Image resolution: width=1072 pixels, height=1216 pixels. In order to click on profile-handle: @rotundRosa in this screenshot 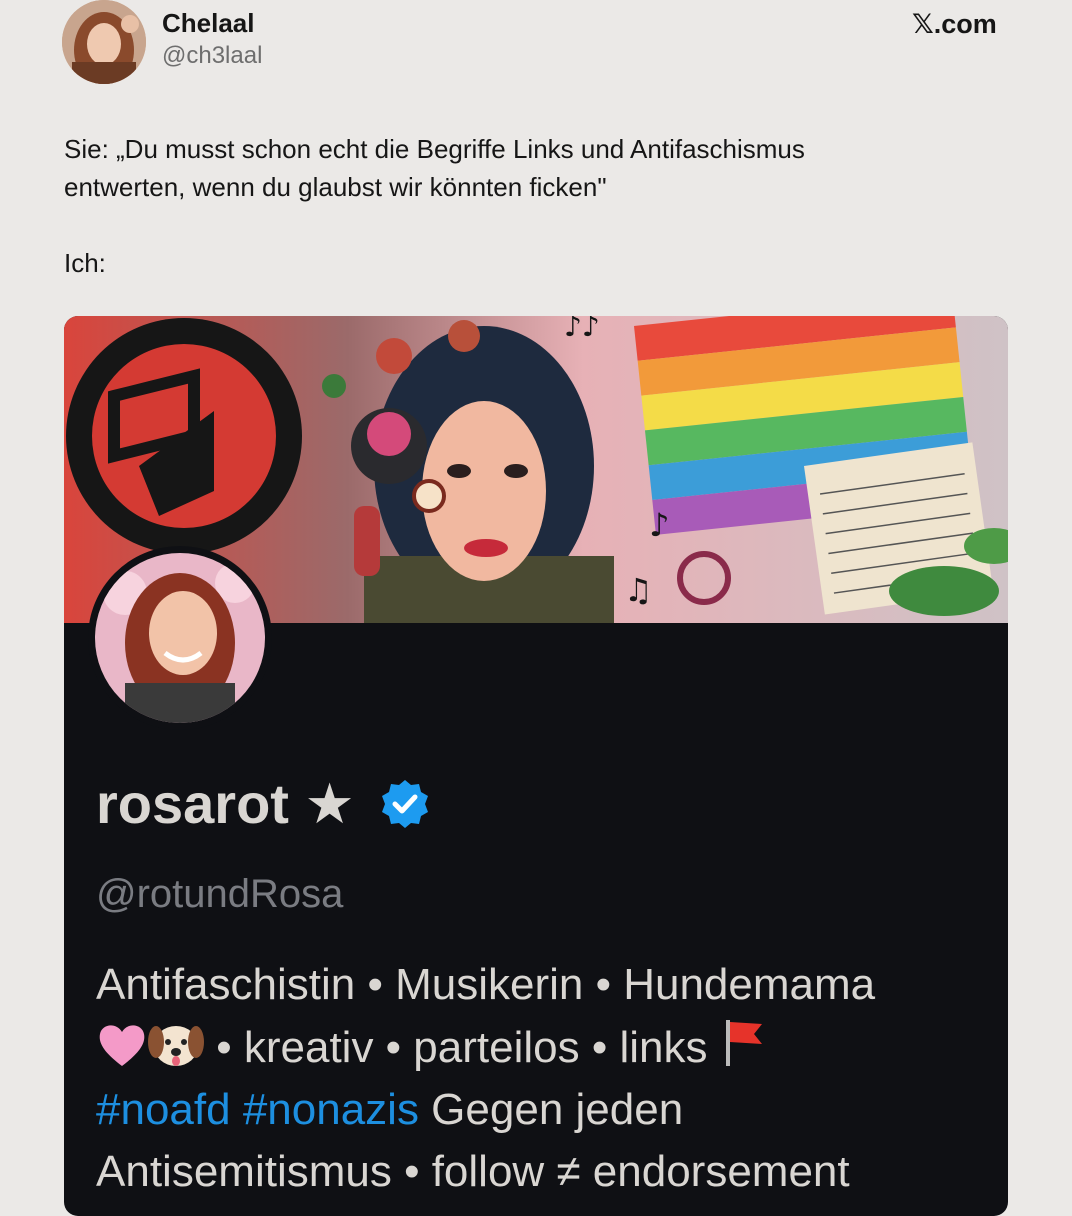, I will do `click(220, 894)`.